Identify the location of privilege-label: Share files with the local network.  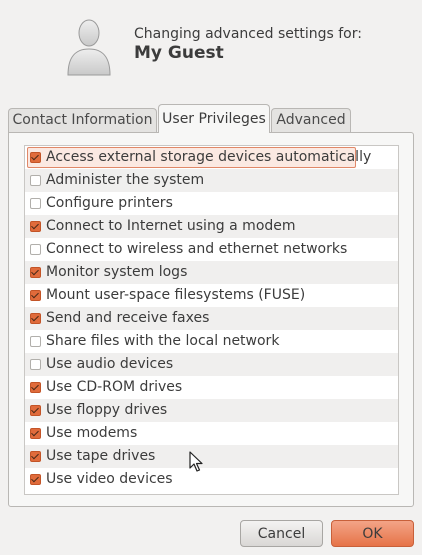
(163, 341).